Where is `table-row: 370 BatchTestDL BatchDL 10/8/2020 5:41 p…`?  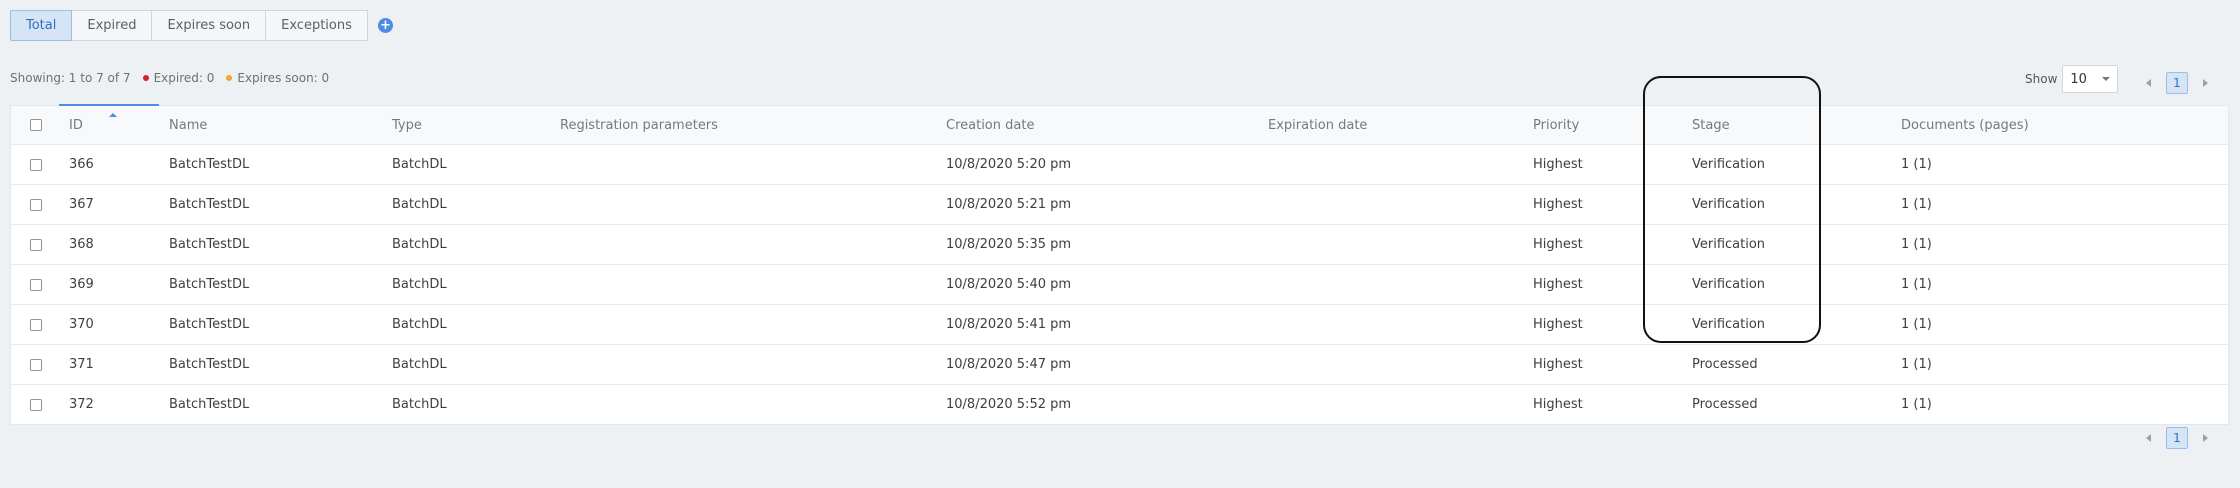
table-row: 370 BatchTestDL BatchDL 10/8/2020 5:41 p… is located at coordinates (1119, 325).